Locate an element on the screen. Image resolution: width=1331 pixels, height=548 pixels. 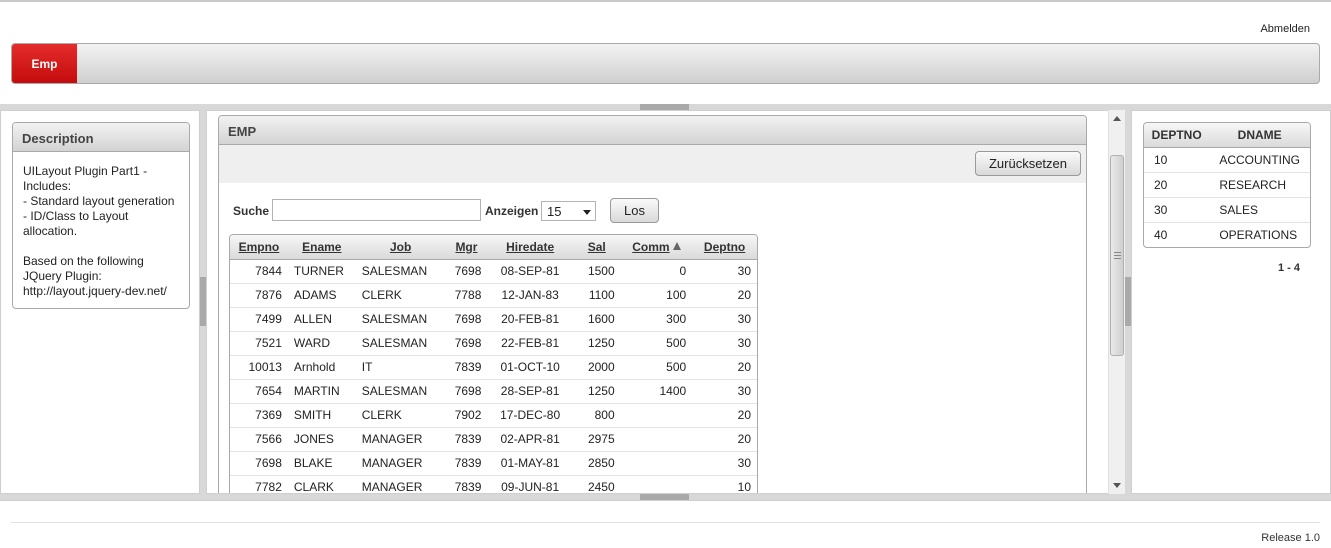
emp-region-title: EMP is located at coordinates (652, 130).